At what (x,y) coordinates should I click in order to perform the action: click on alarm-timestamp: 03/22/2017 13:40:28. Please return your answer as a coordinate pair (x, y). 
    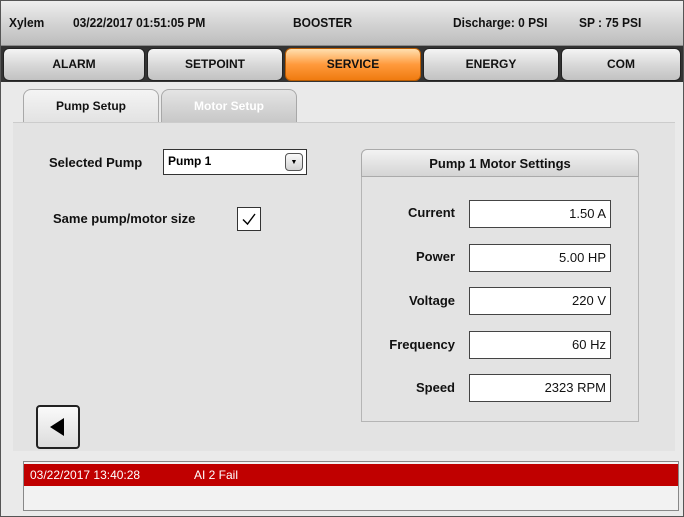
    Looking at the image, I should click on (85, 475).